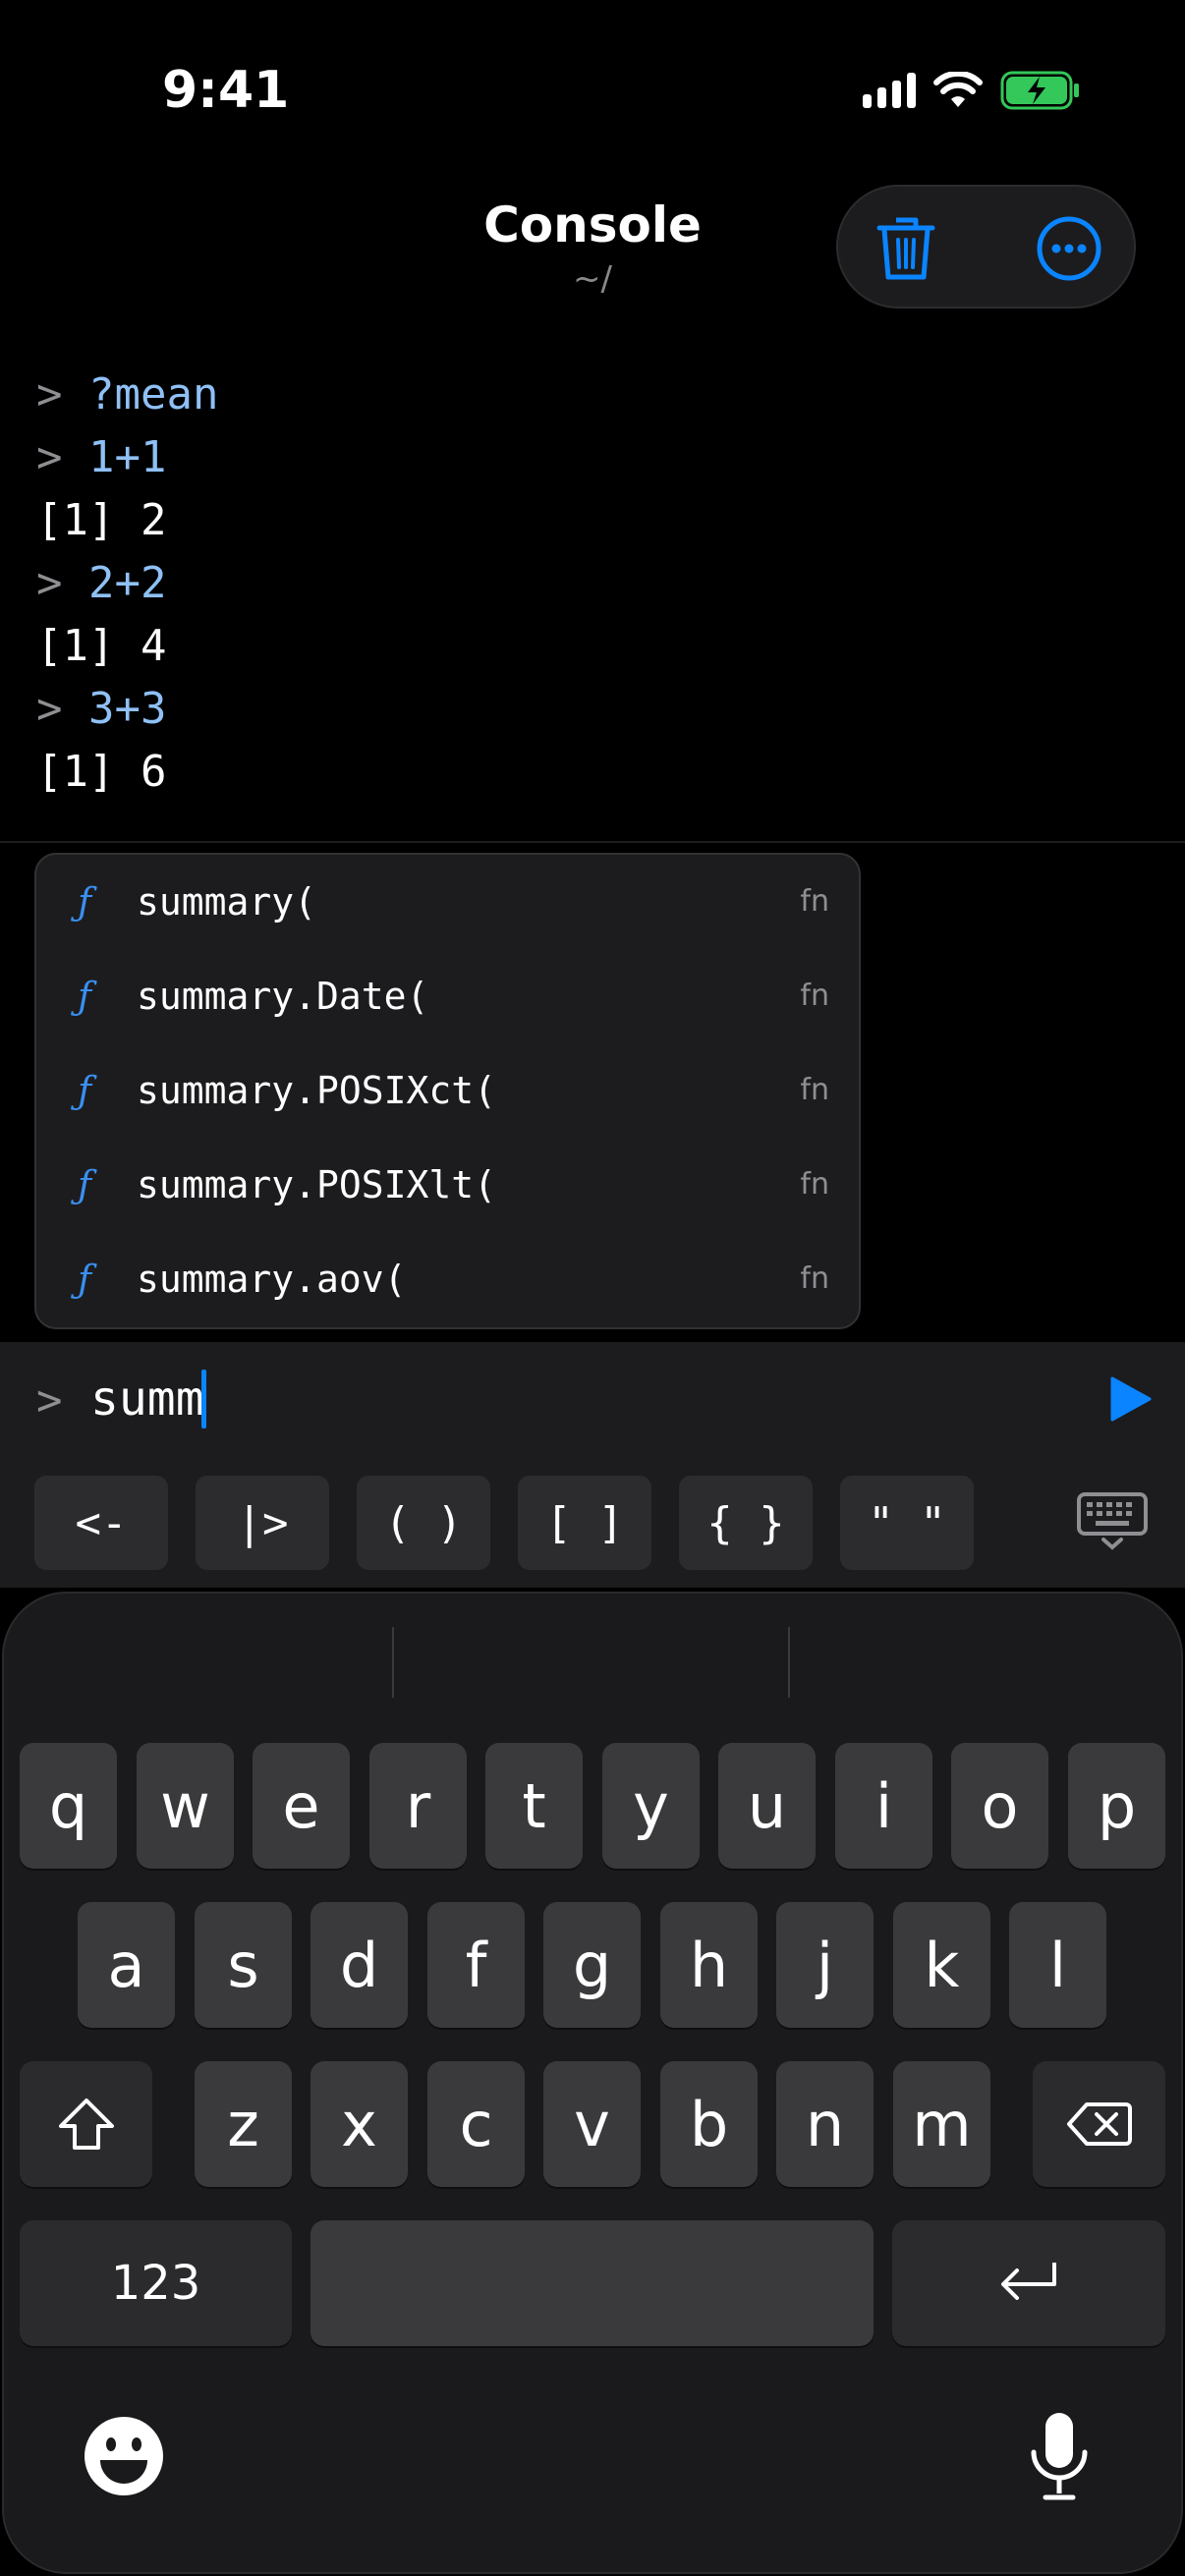 The width and height of the screenshot is (1185, 2576). I want to click on toolbar, so click(986, 246).